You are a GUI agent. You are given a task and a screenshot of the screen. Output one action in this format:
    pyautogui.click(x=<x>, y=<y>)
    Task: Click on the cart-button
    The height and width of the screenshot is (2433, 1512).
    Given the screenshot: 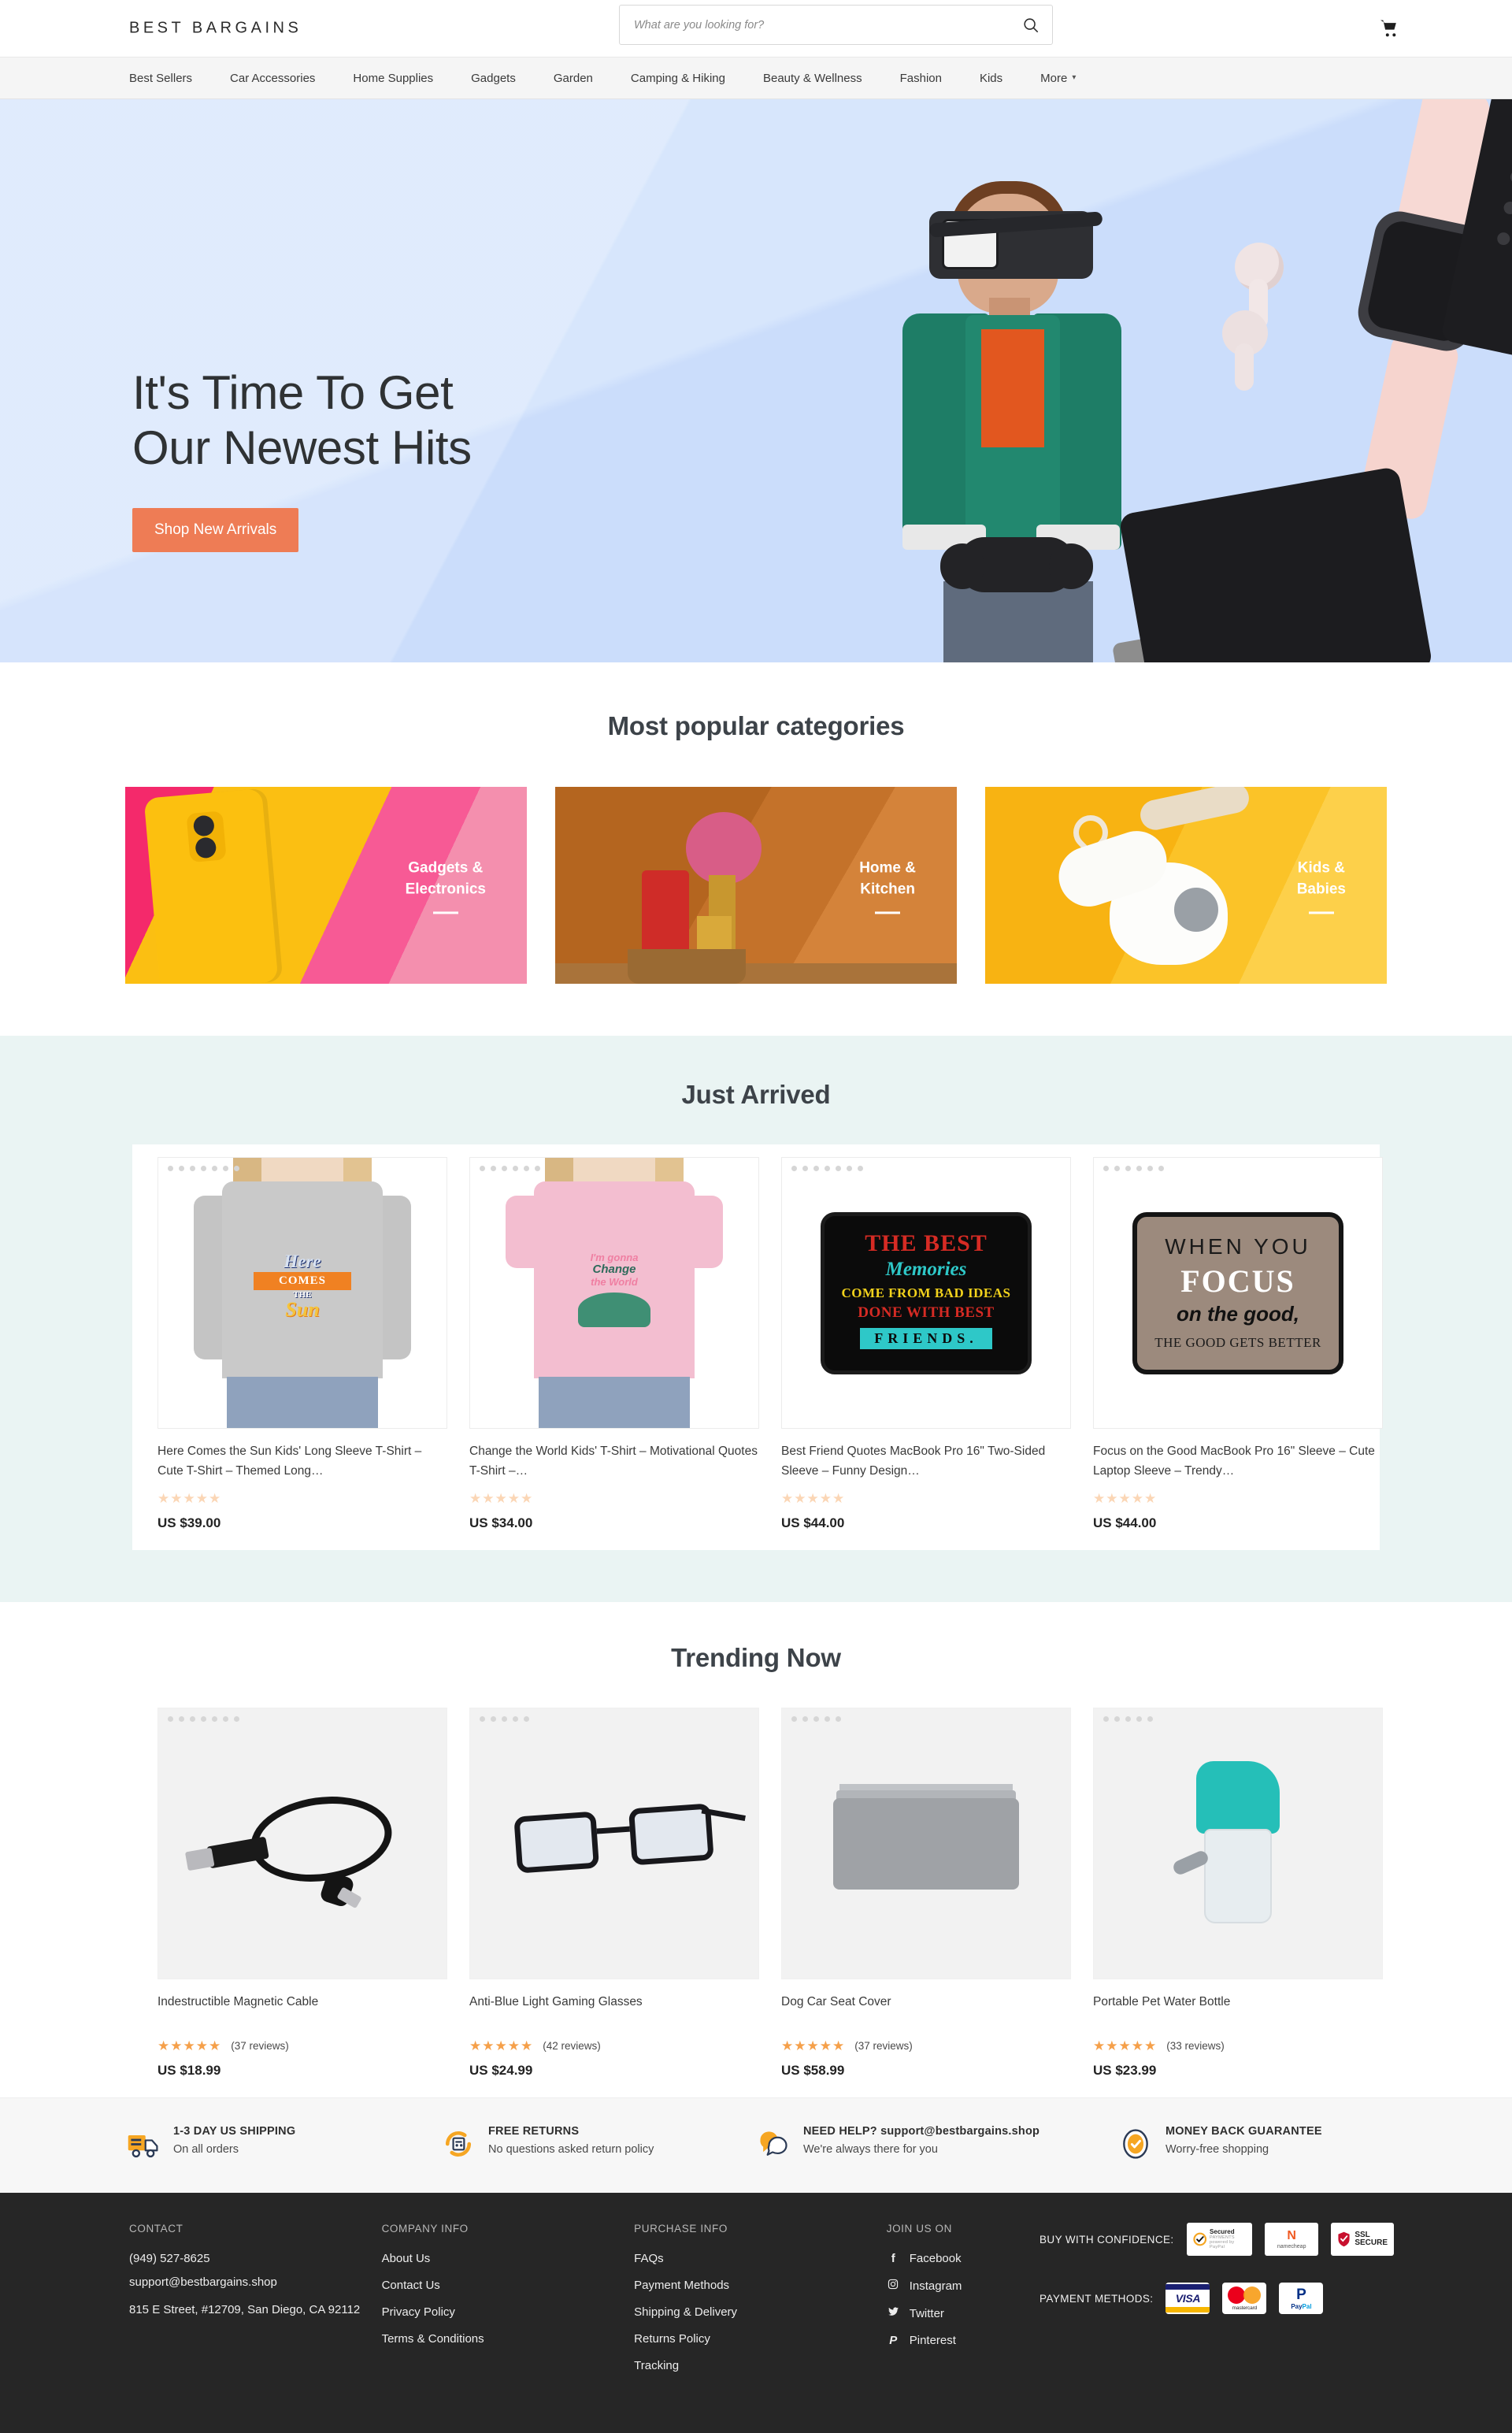 What is the action you would take?
    pyautogui.click(x=1389, y=29)
    